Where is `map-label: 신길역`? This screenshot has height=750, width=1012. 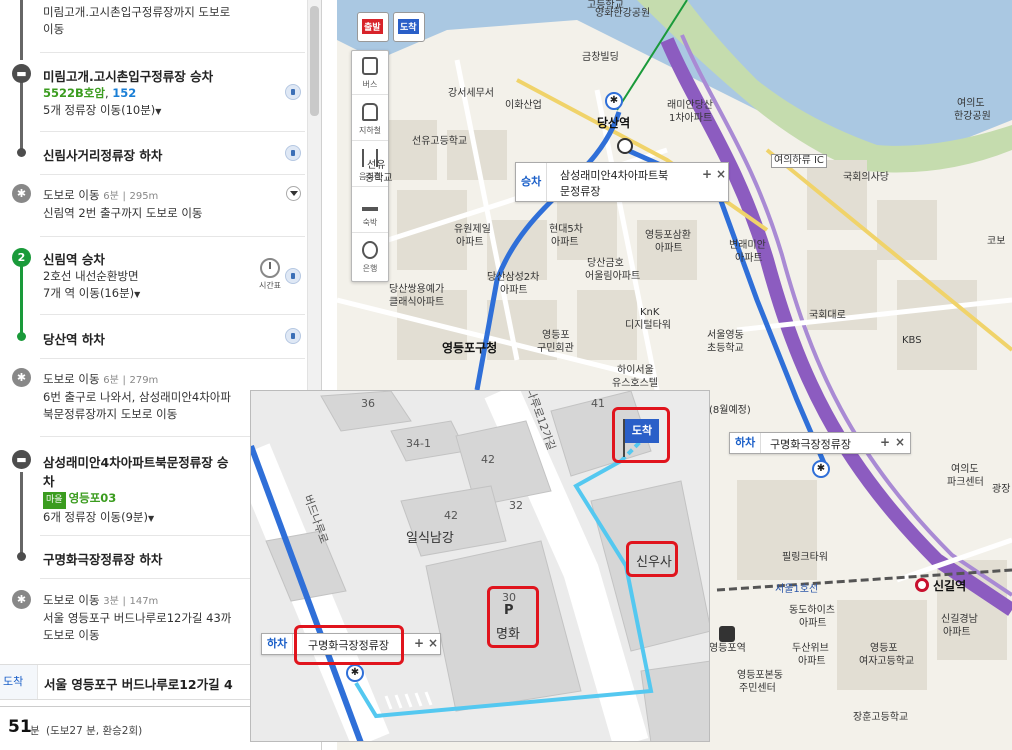 map-label: 신길역 is located at coordinates (950, 586).